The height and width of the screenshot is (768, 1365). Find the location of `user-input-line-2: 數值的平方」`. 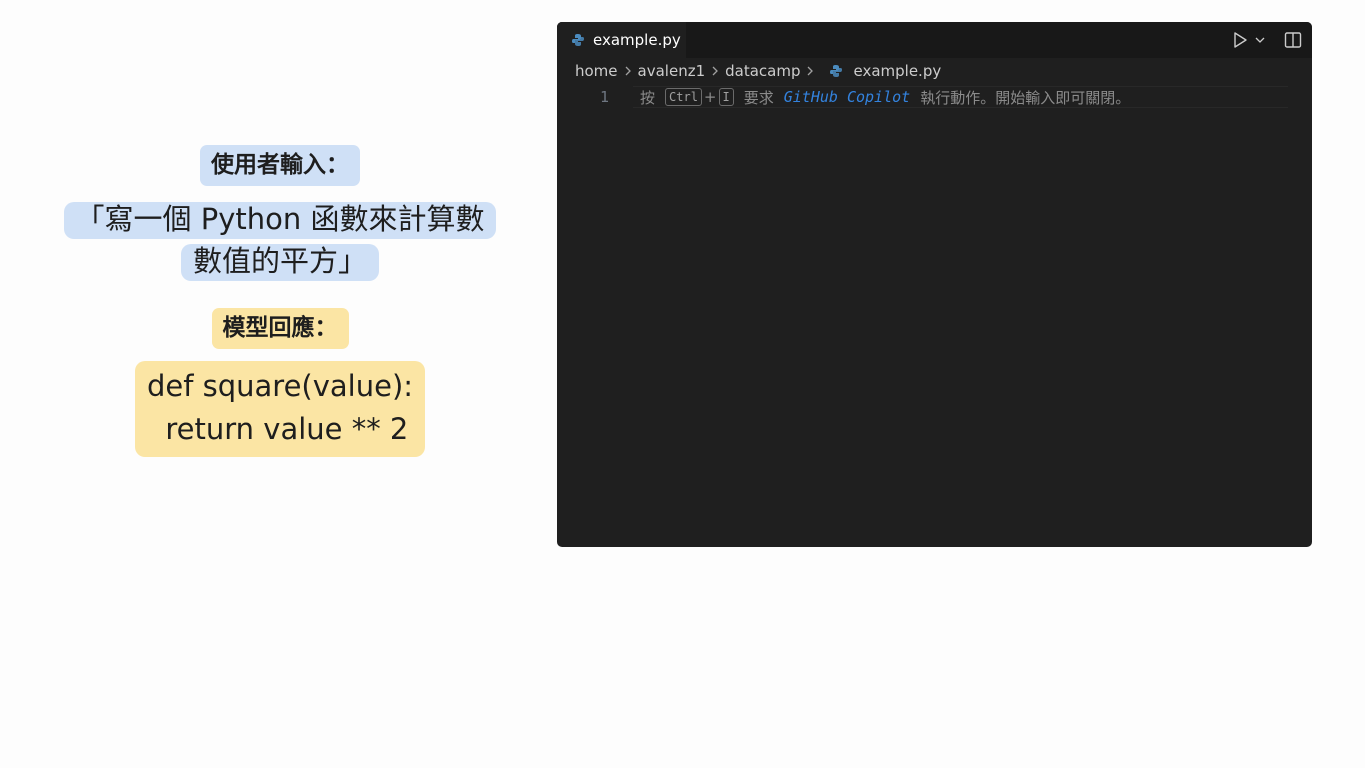

user-input-line-2: 數值的平方」 is located at coordinates (279, 262).